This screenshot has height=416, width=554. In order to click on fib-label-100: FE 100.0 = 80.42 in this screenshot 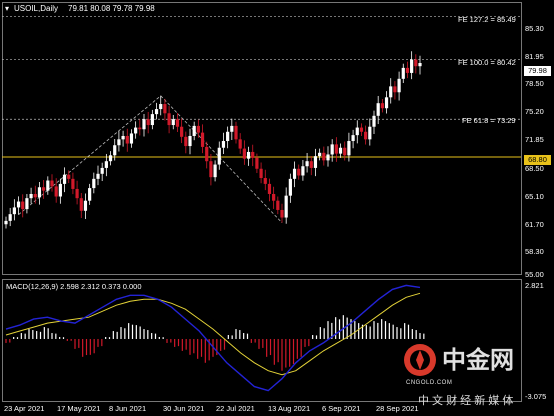, I will do `click(487, 62)`.